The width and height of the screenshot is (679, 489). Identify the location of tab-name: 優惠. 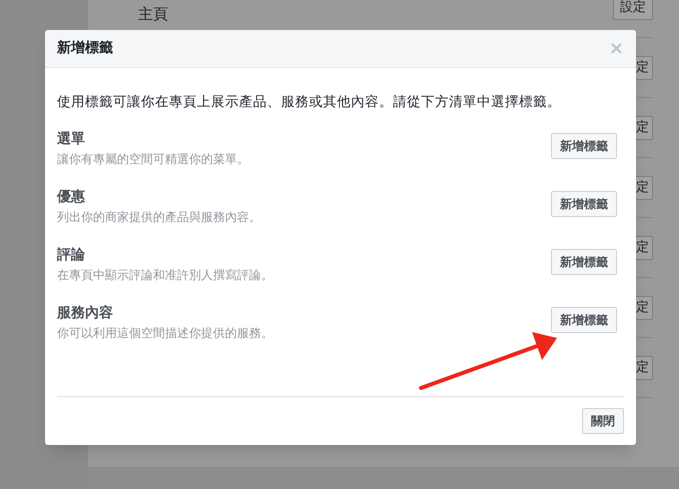
(71, 198).